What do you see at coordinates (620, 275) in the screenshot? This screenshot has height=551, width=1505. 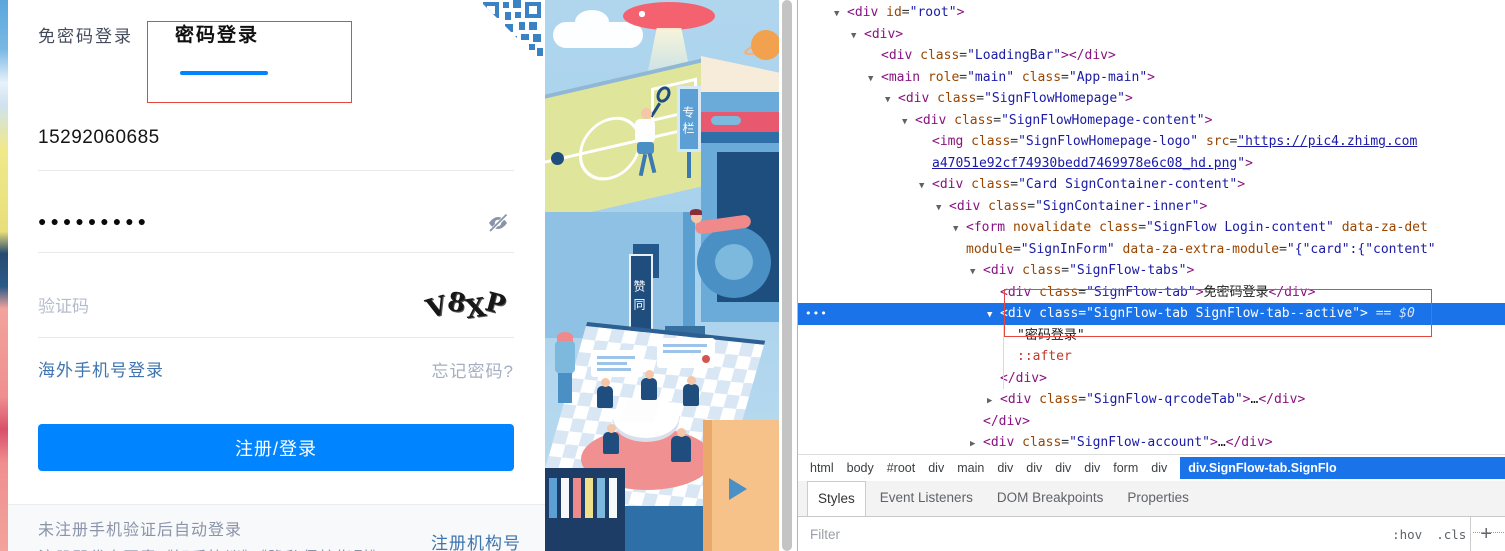 I see `building-left` at bounding box center [620, 275].